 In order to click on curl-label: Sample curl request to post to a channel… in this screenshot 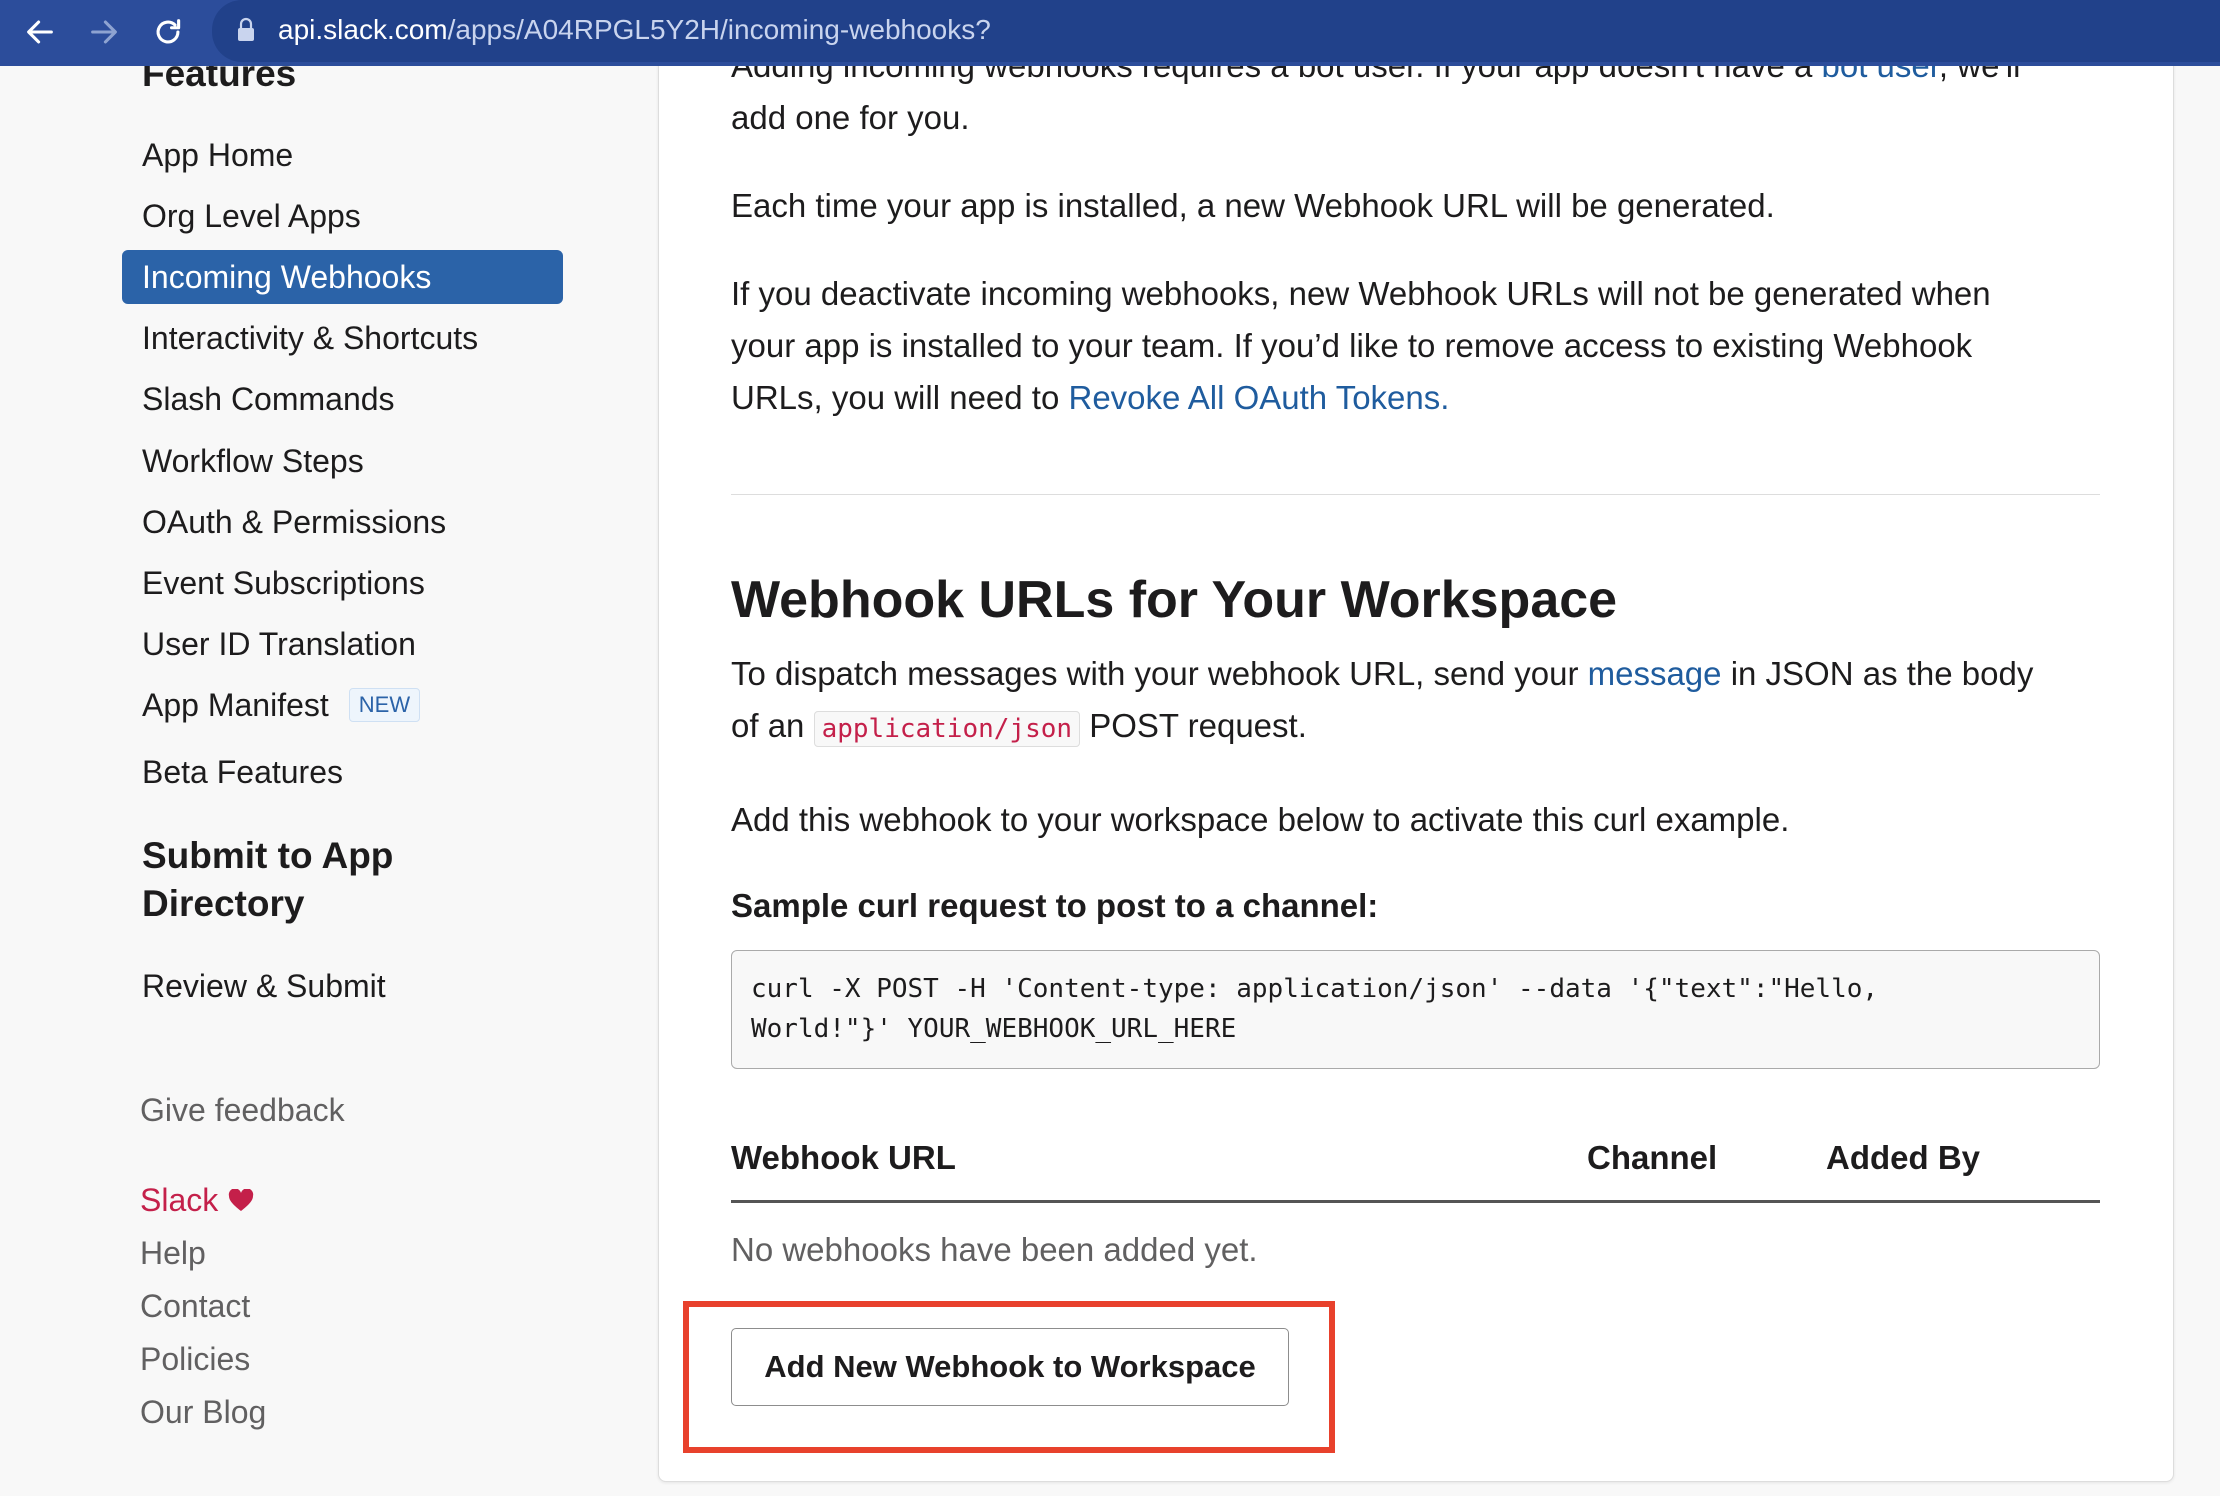, I will do `click(1055, 905)`.